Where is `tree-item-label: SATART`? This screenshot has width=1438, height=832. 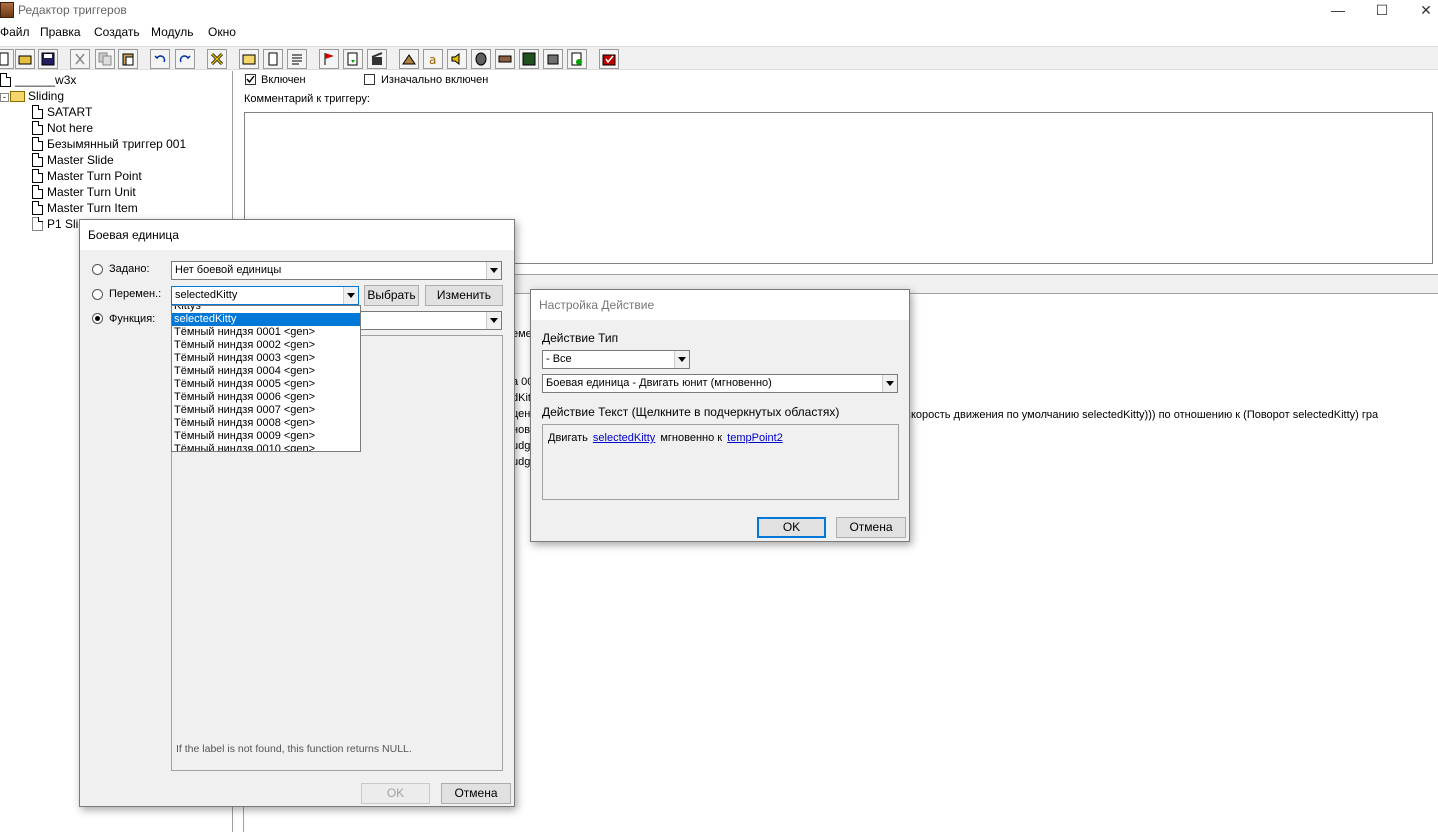 tree-item-label: SATART is located at coordinates (70, 112).